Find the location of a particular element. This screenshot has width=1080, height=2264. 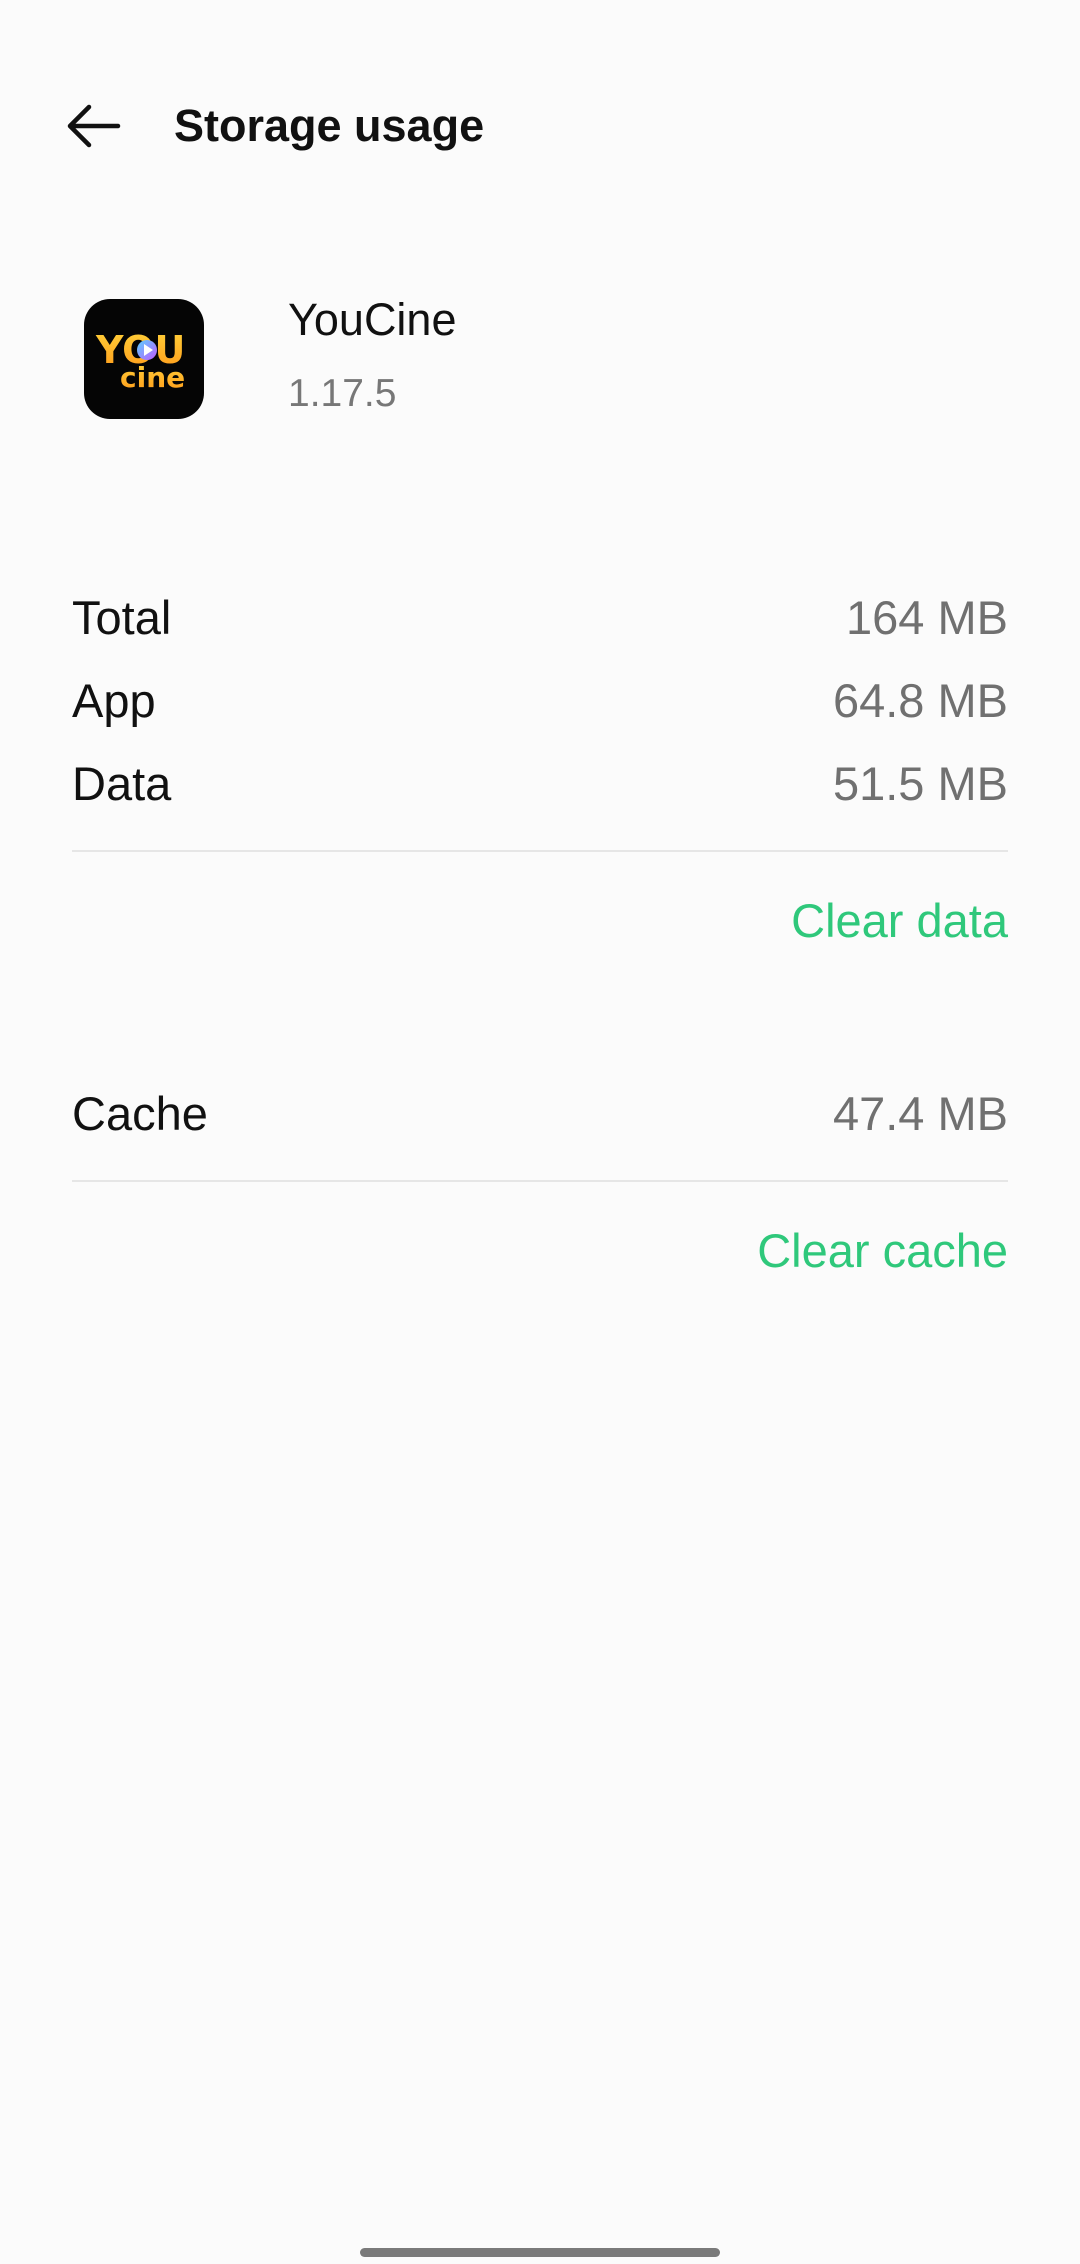

clear-data-button: Clear data is located at coordinates (899, 921).